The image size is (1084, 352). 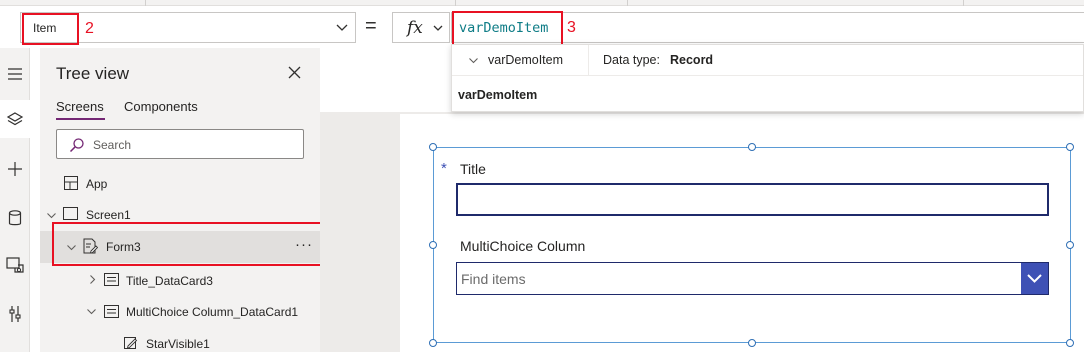 I want to click on edit-icon, so click(x=131, y=343).